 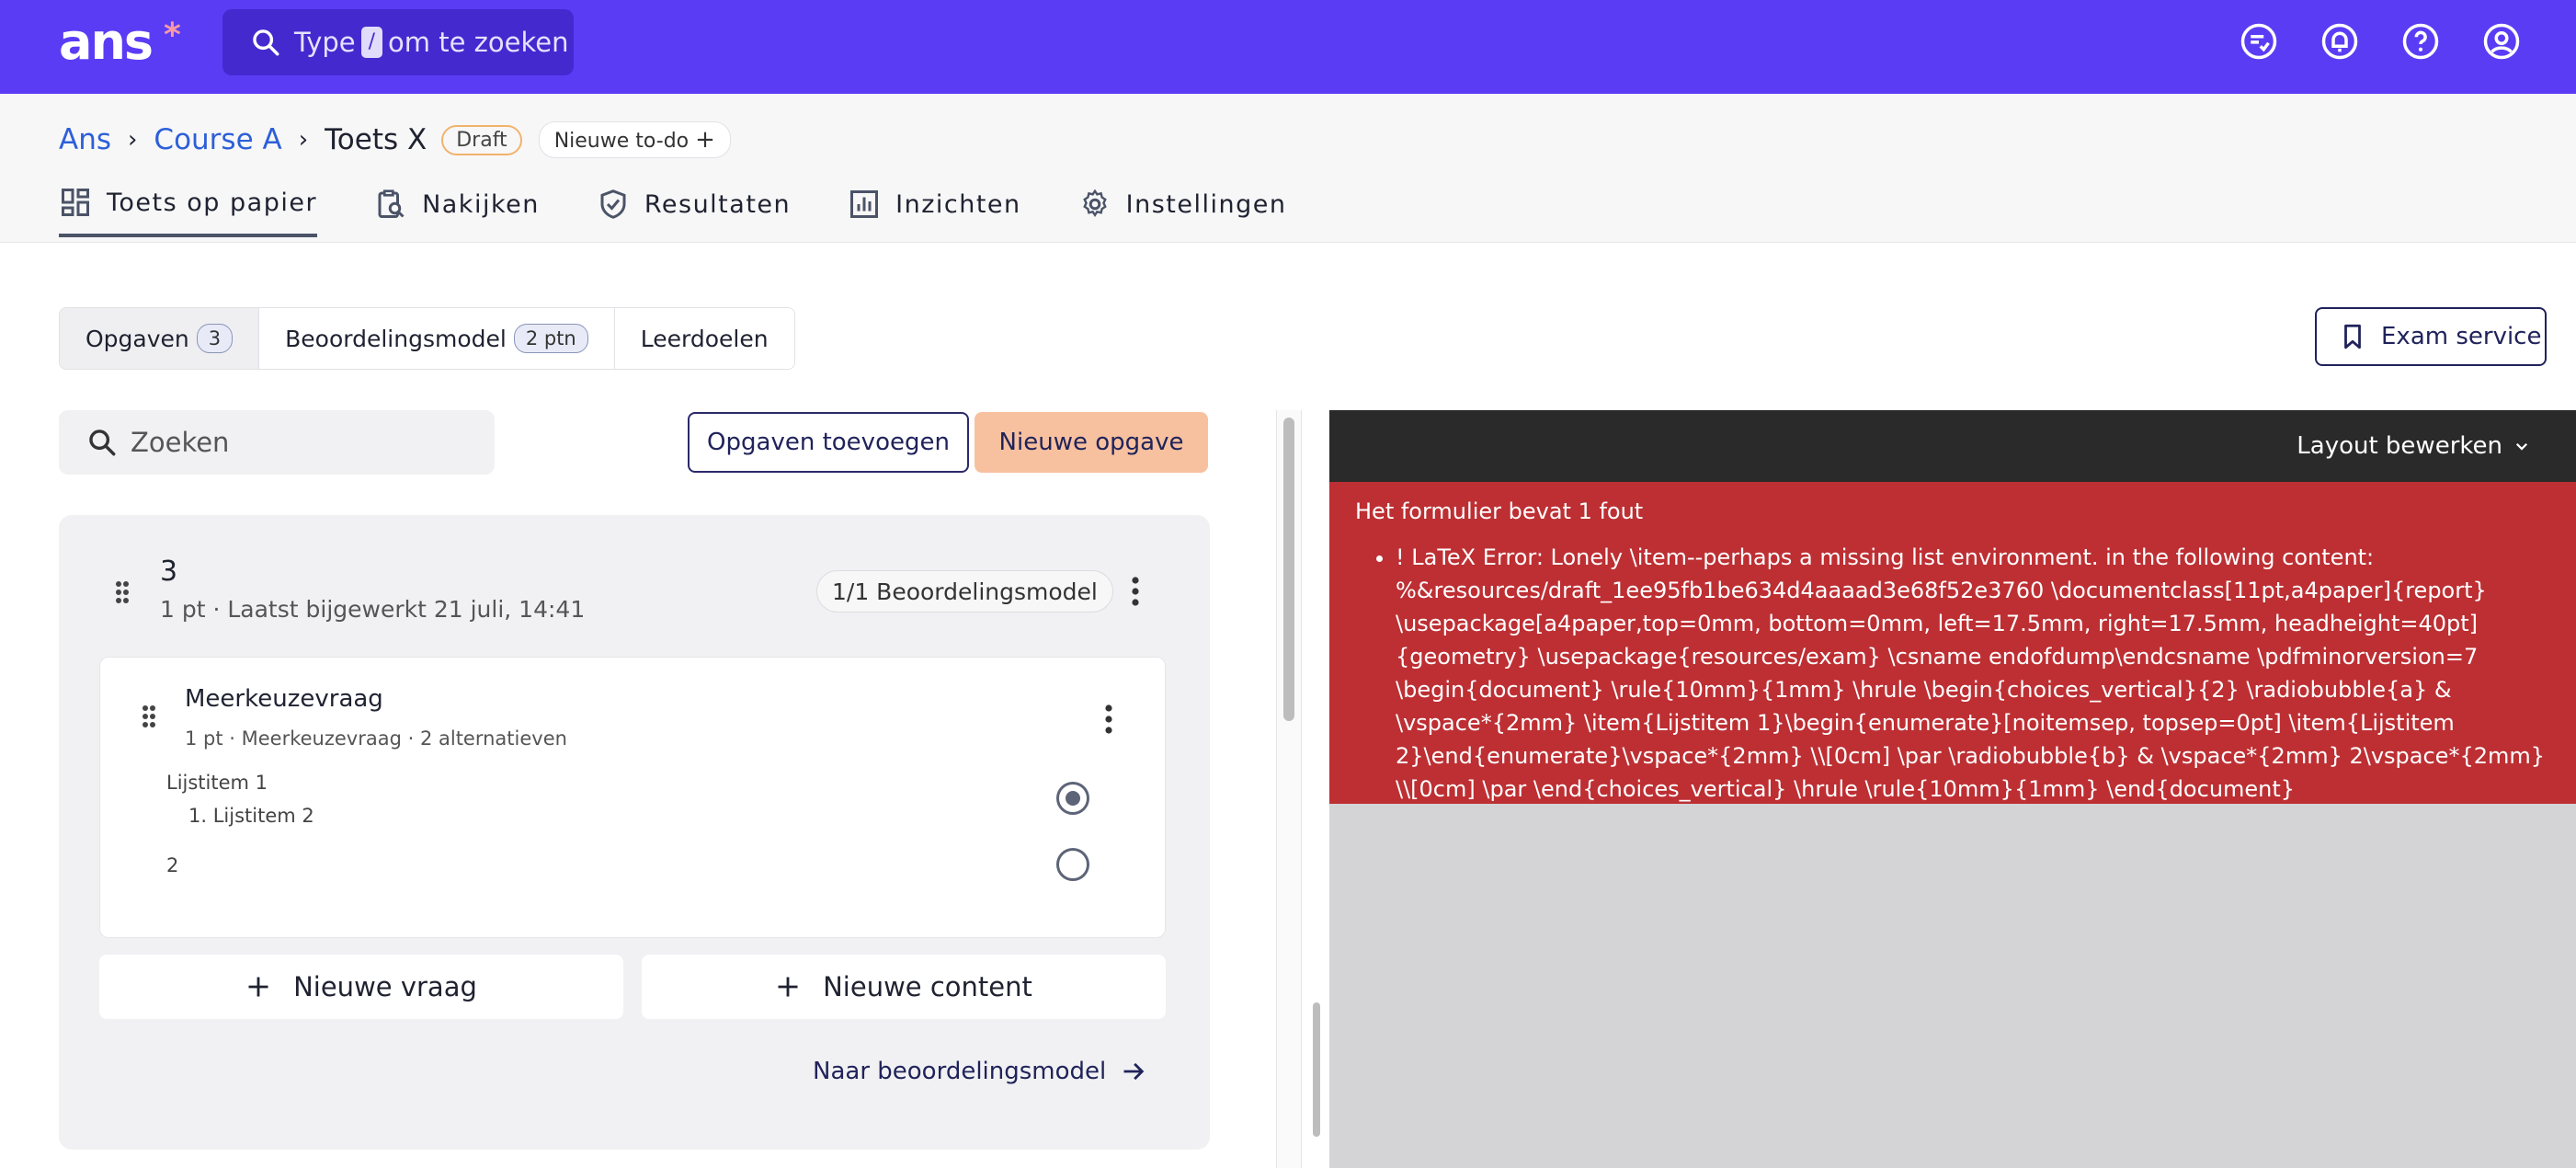 I want to click on group-title: 3, so click(x=169, y=571).